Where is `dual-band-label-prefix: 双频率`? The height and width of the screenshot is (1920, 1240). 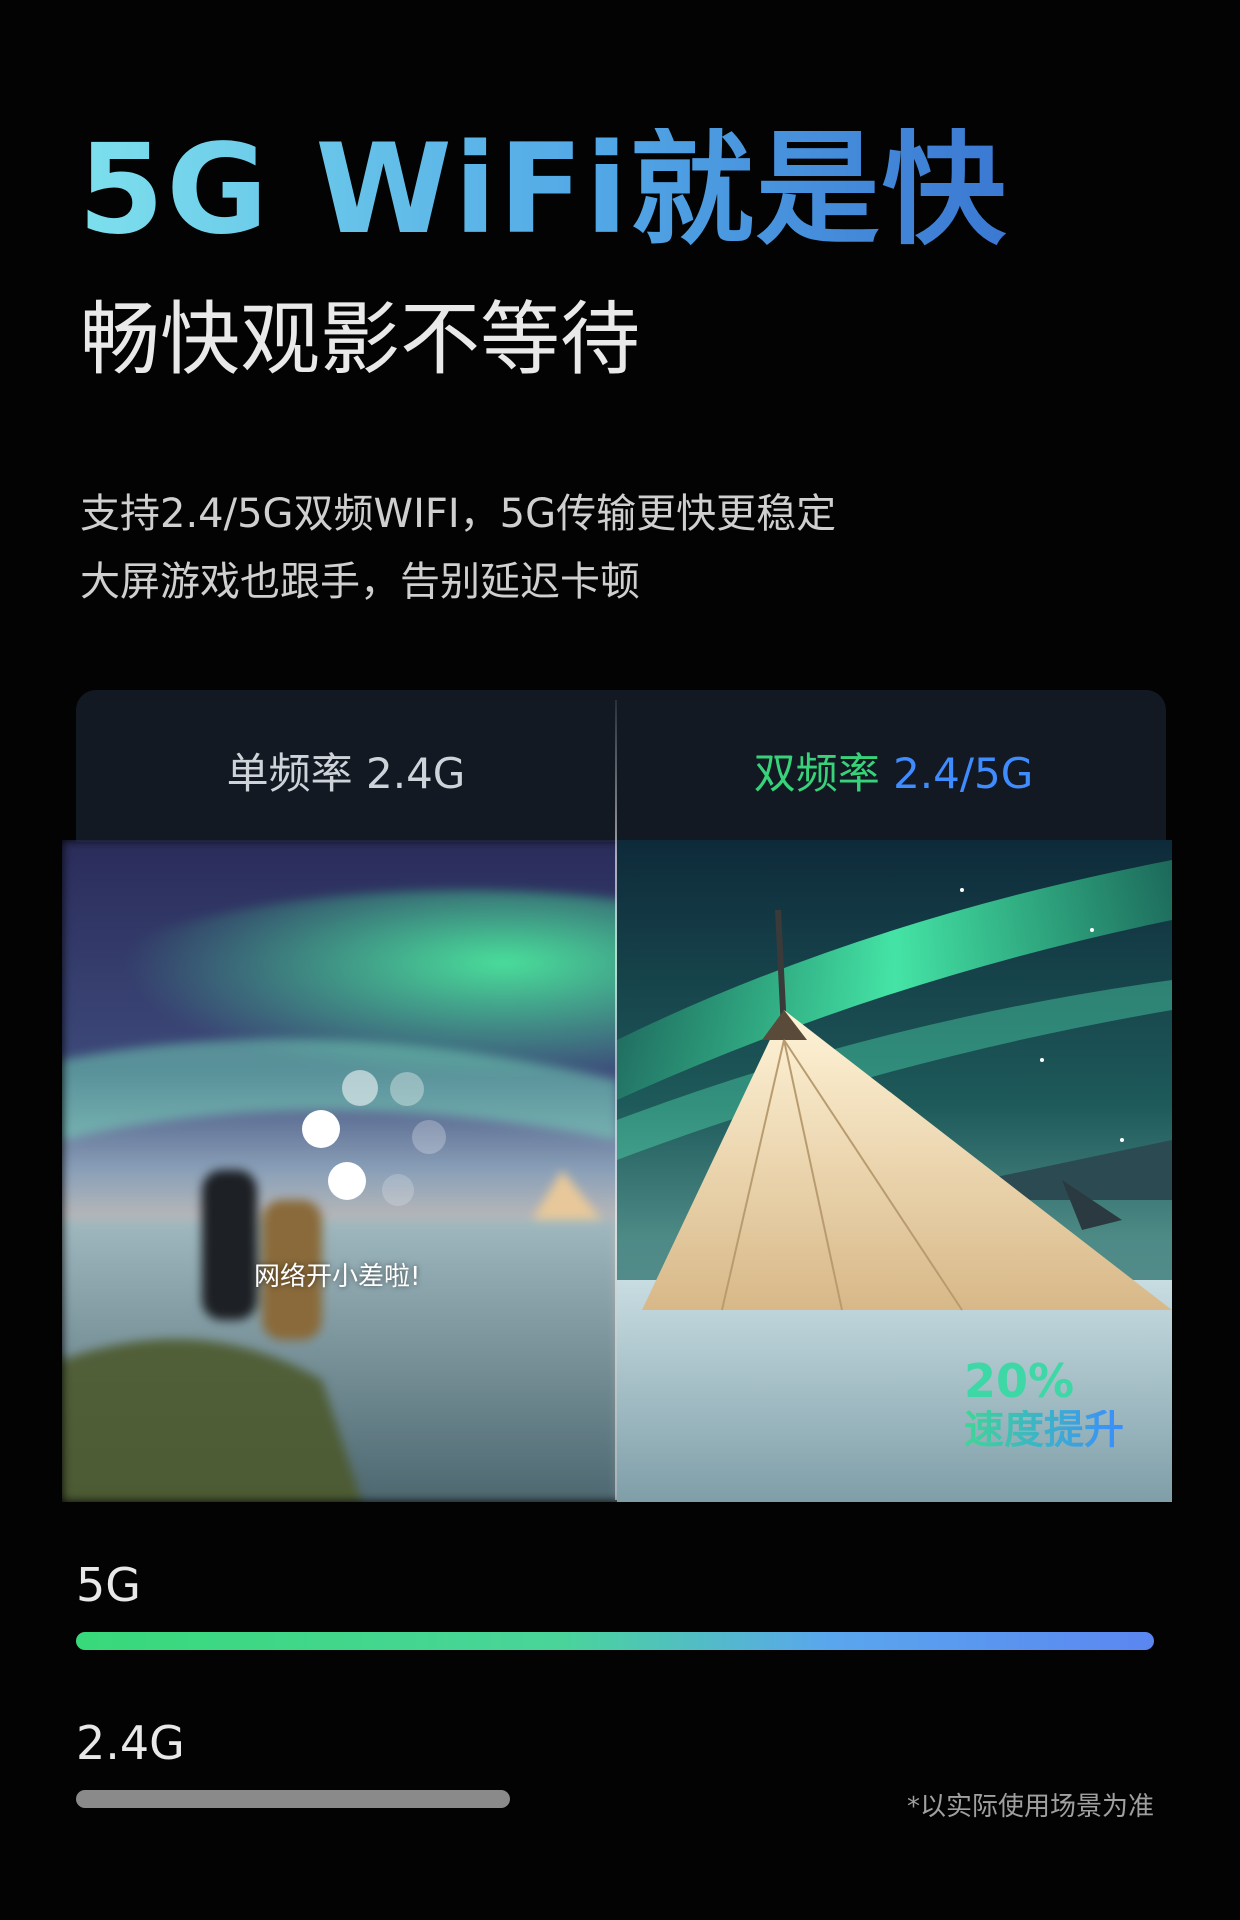
dual-band-label-prefix: 双频率 is located at coordinates (823, 773).